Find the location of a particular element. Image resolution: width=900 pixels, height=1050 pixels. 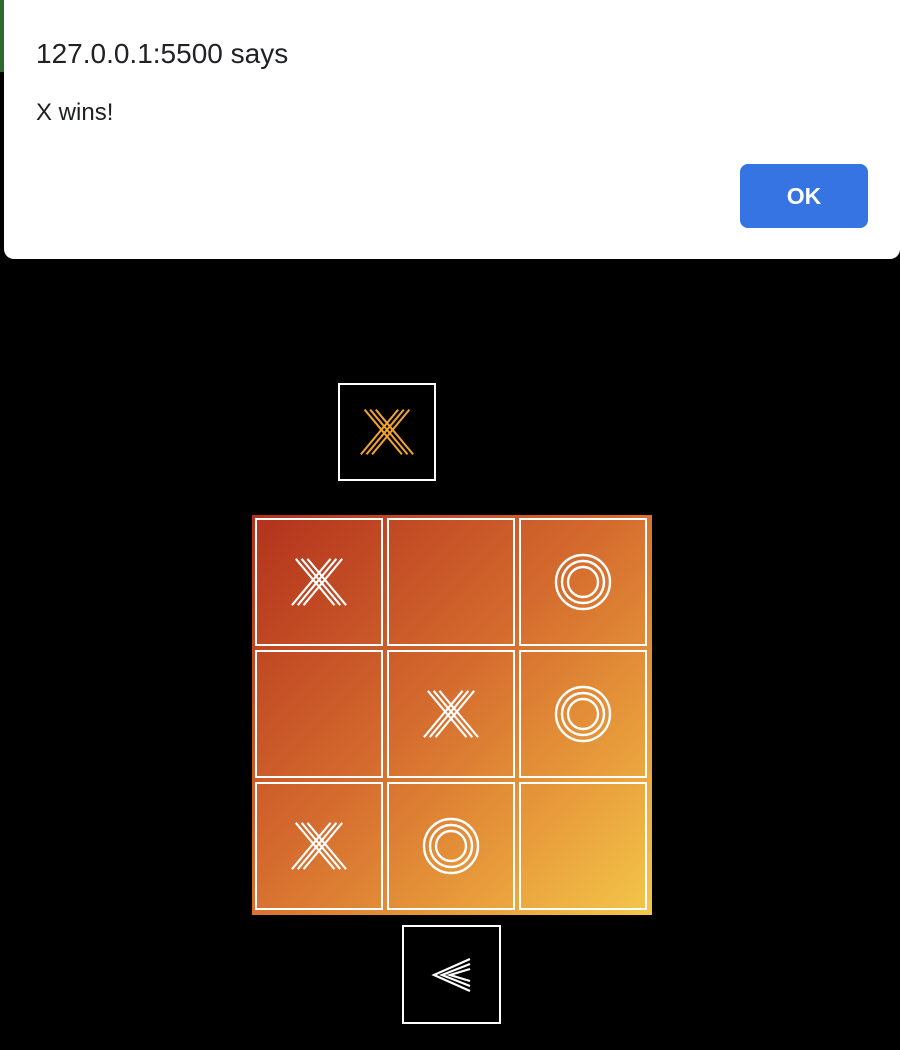

current-turn-indicator is located at coordinates (387, 432).